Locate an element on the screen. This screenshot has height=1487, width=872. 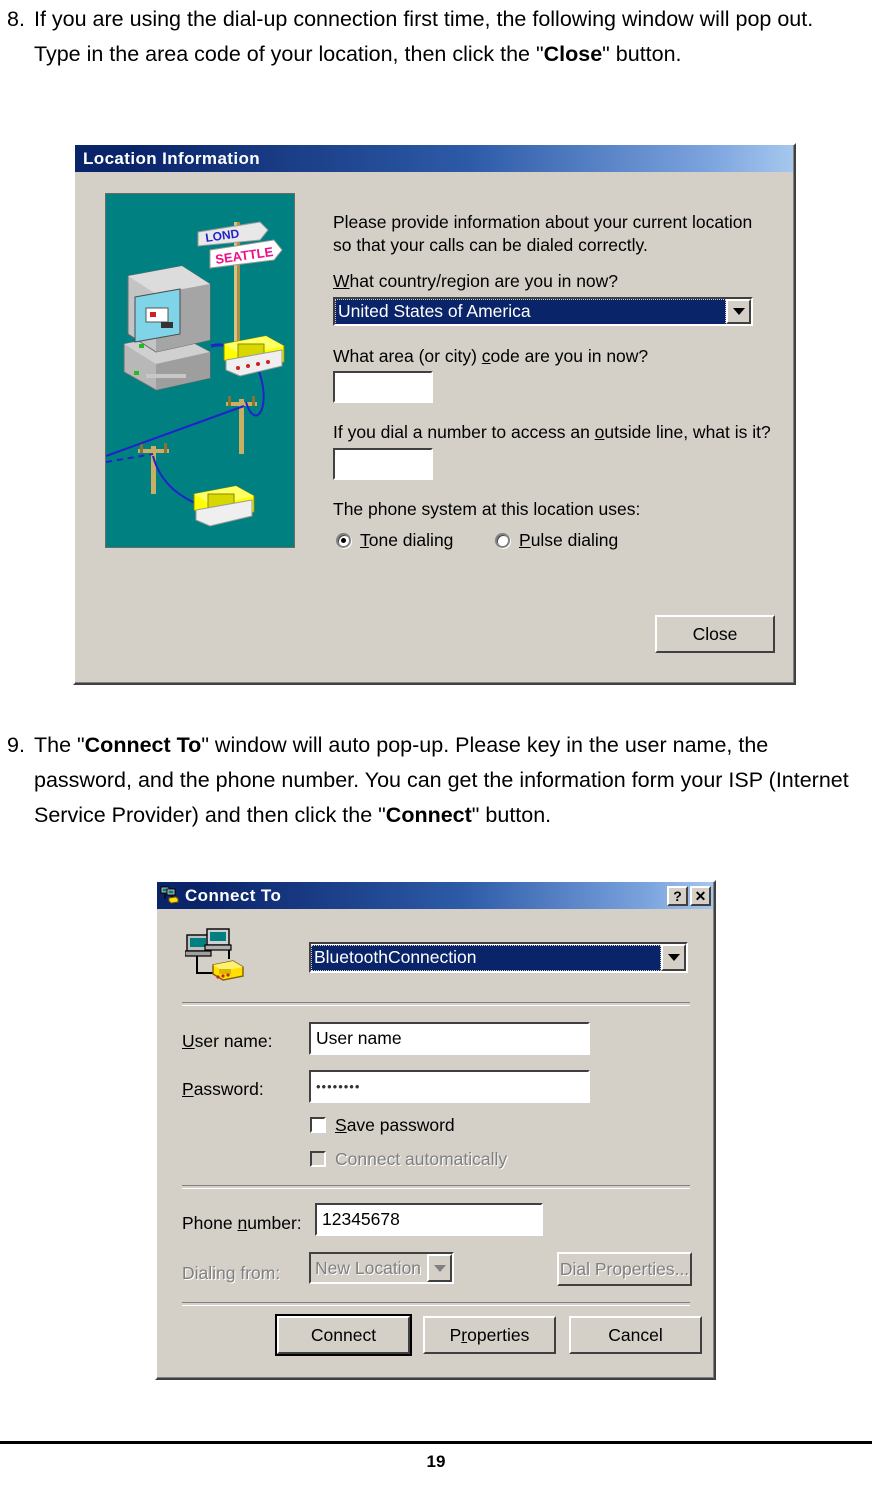
country-region-combobox: United States of America is located at coordinates (543, 311).